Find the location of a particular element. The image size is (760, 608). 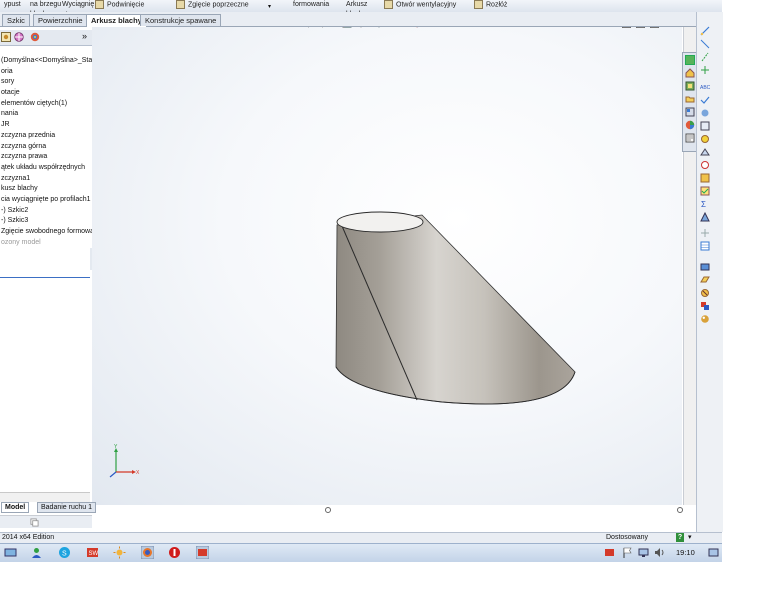

property-manager-icon is located at coordinates (6, 37).